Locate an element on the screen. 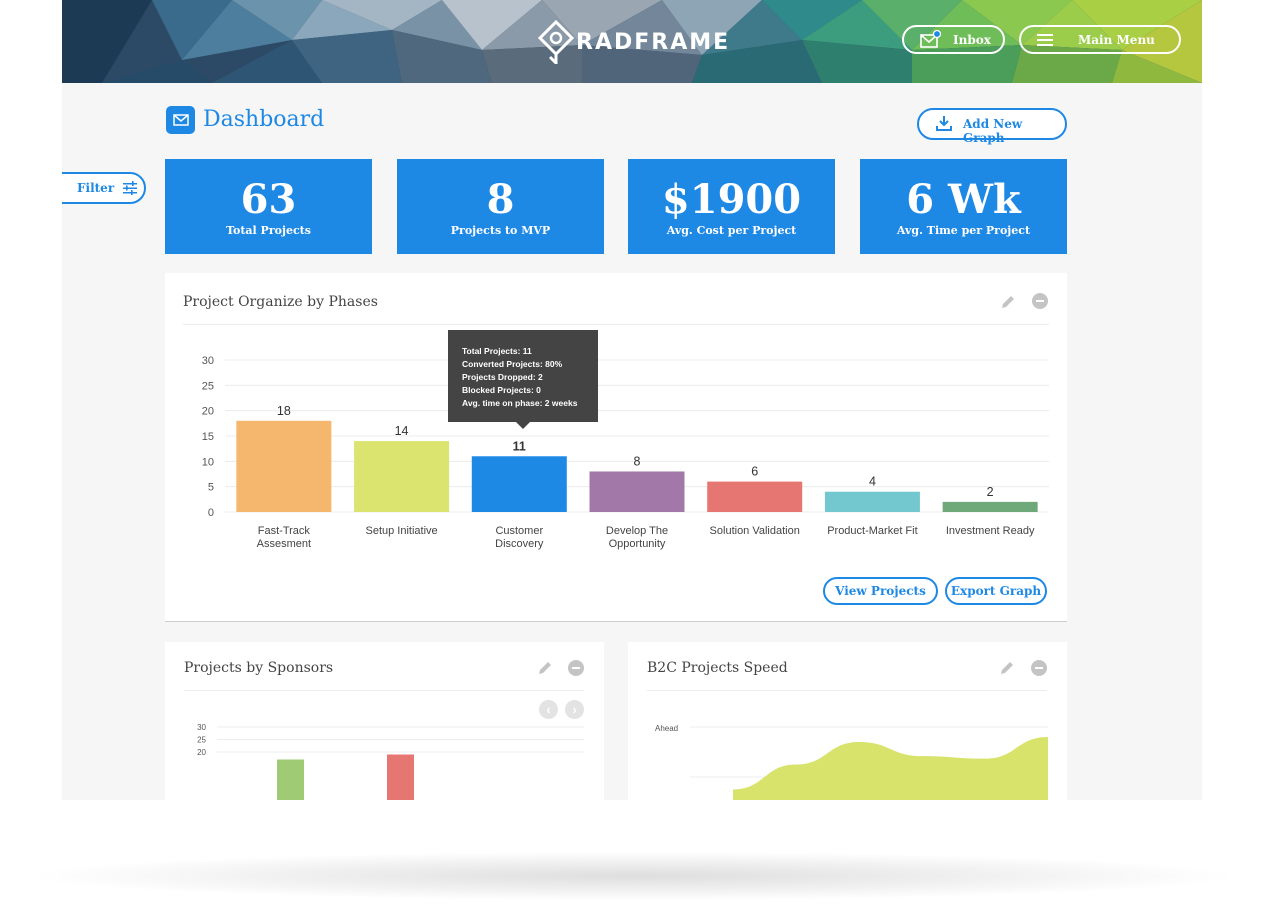 The image size is (1268, 908). bar-value-label: 8 is located at coordinates (637, 461).